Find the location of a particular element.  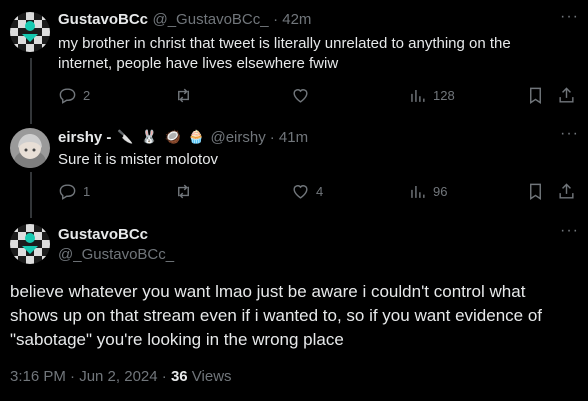

tweet-text: Sure it is mister molotov is located at coordinates (318, 160).